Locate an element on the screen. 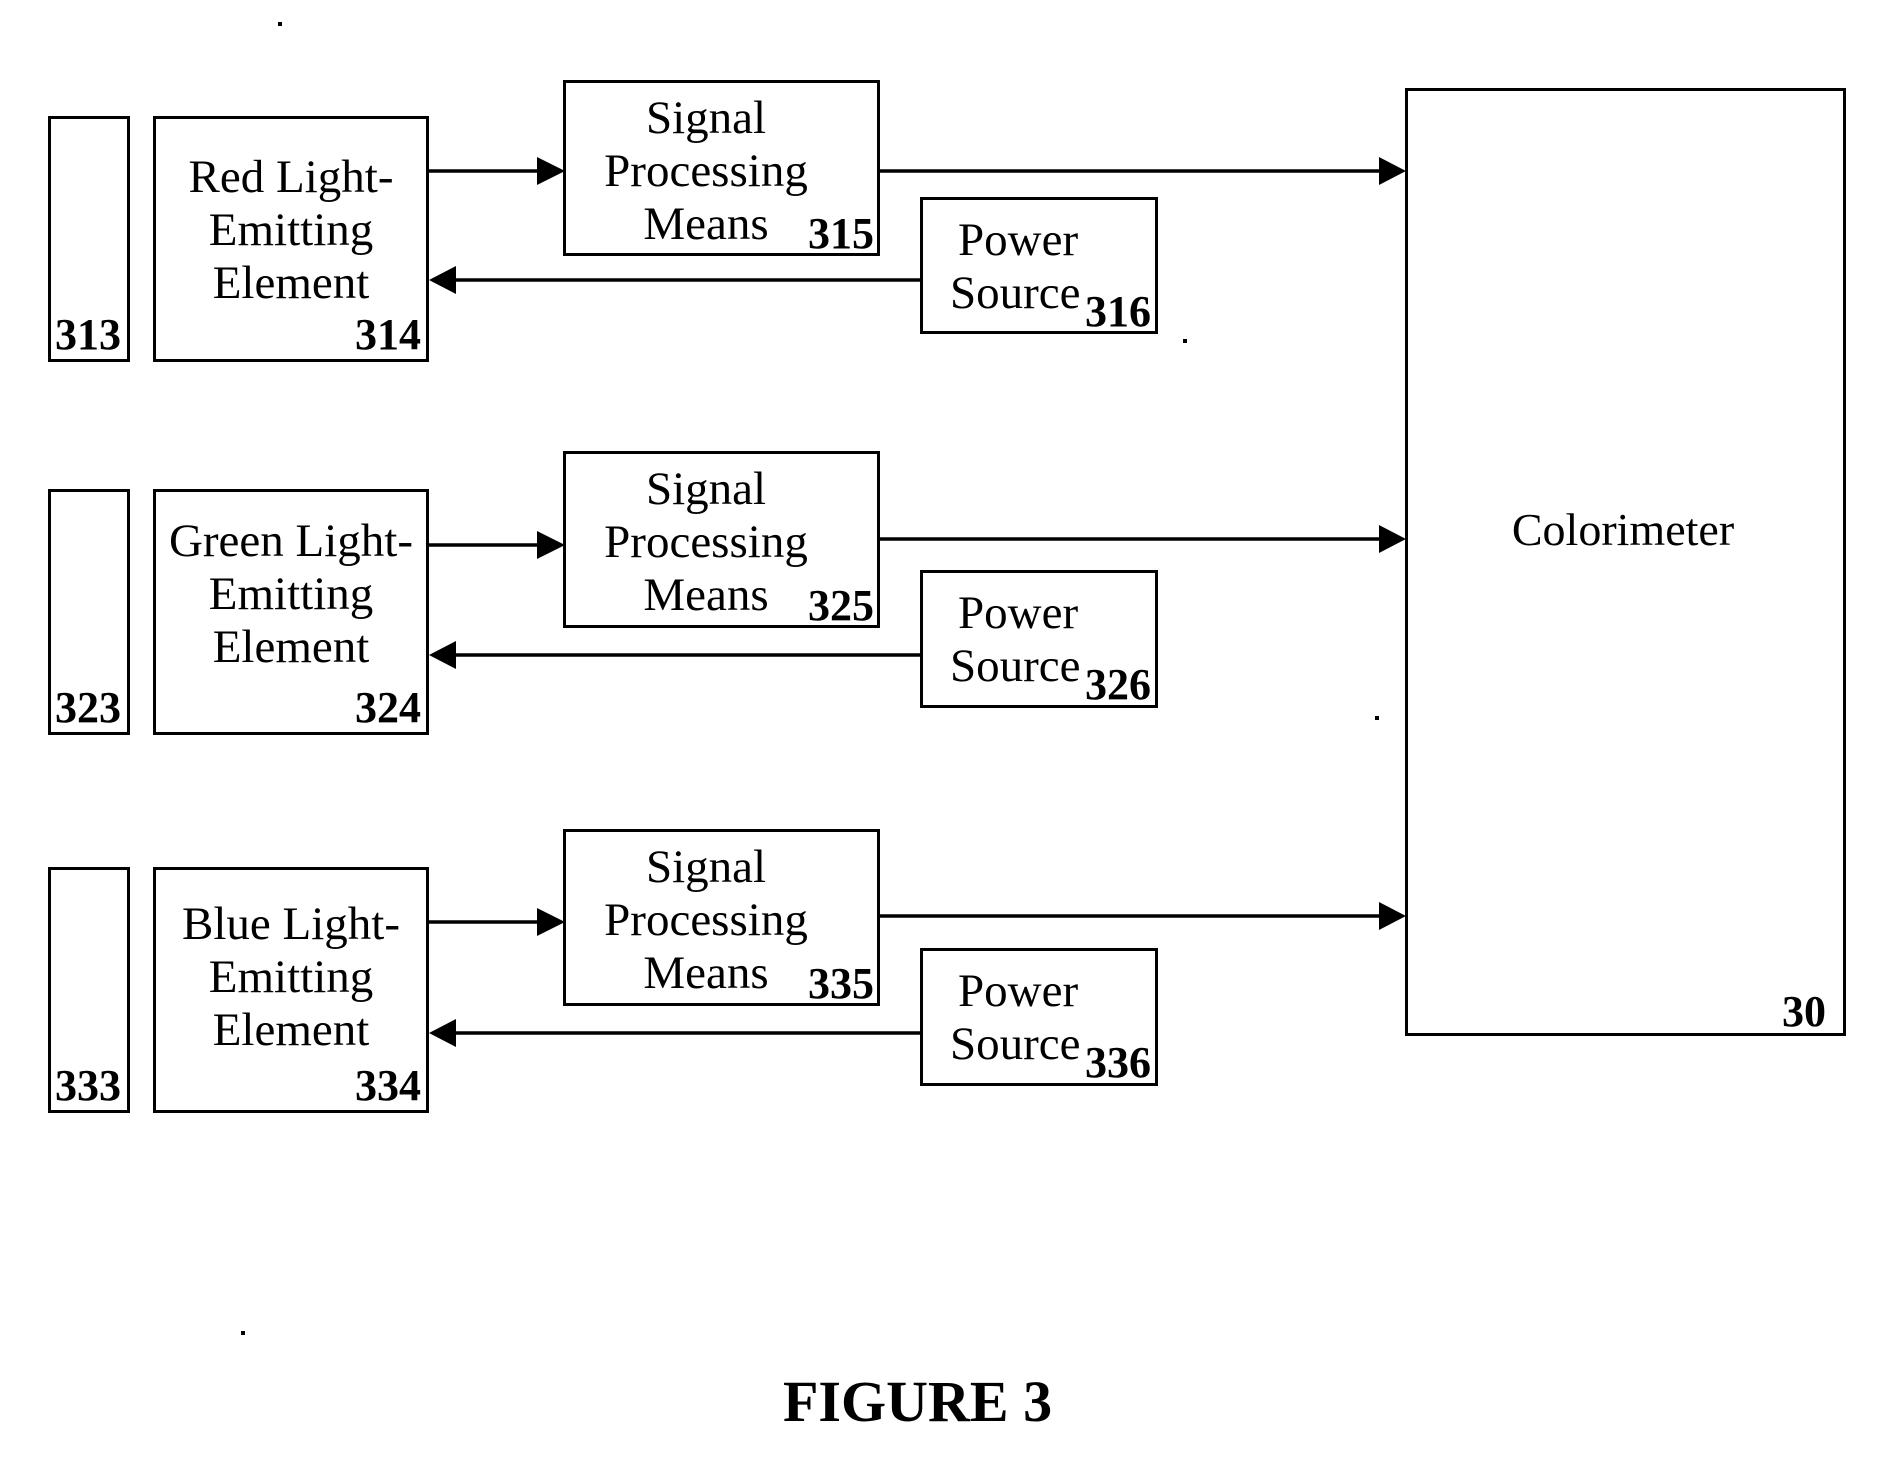 This screenshot has width=1900, height=1468. figure-caption: FIGURE 3 is located at coordinates (918, 1401).